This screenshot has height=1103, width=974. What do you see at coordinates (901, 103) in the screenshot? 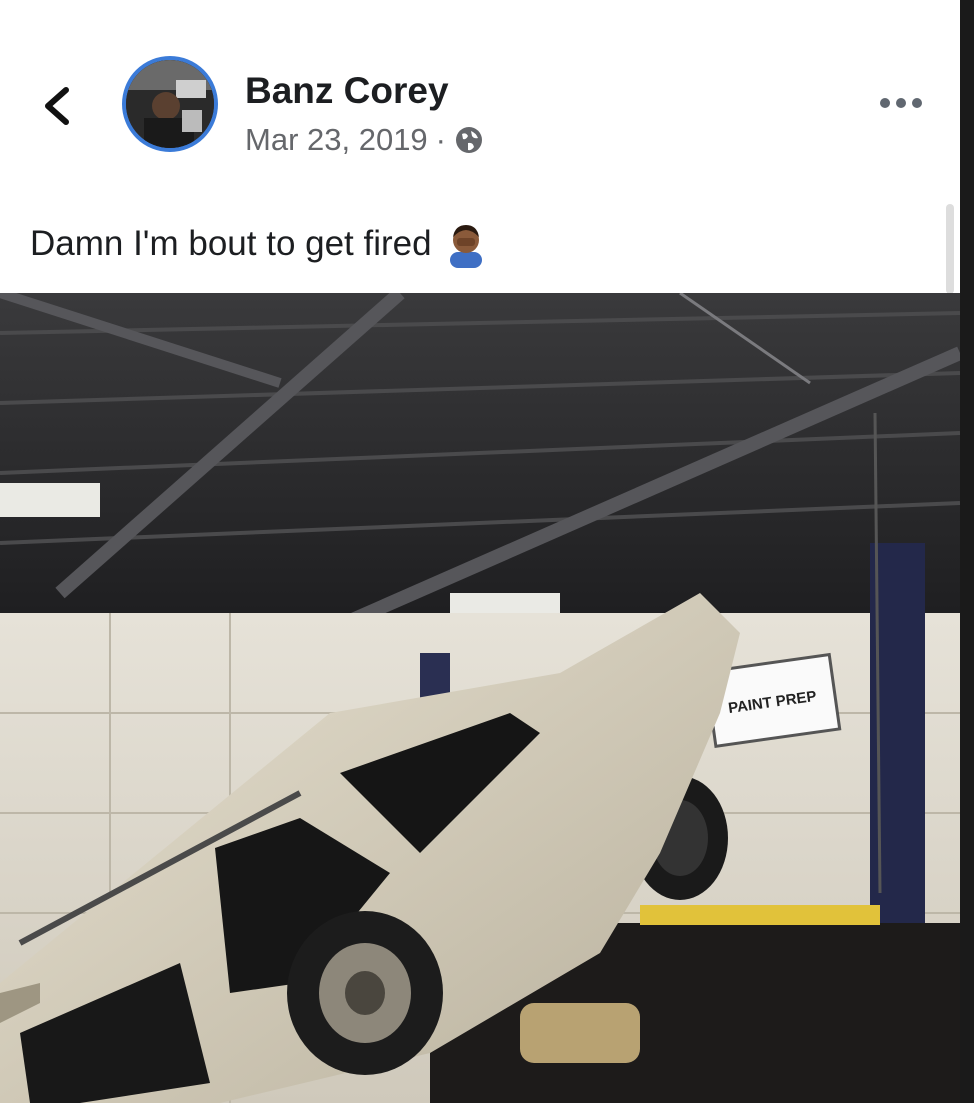
I see `more-options-icon` at bounding box center [901, 103].